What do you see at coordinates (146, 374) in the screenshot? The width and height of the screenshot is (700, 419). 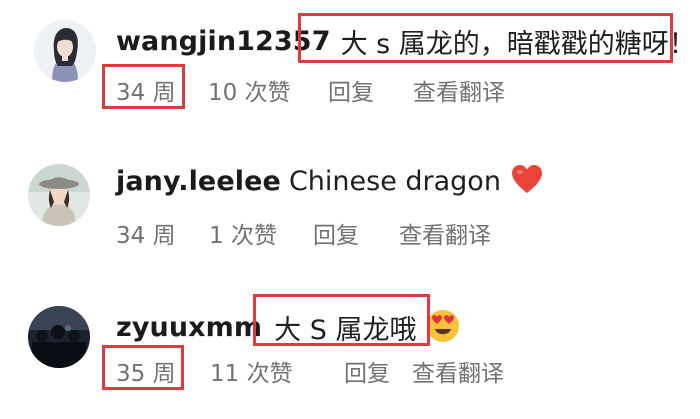 I see `comment-time: 35 周` at bounding box center [146, 374].